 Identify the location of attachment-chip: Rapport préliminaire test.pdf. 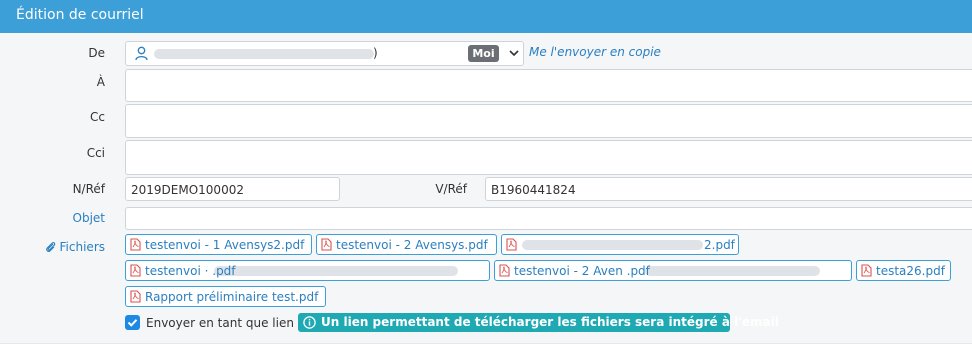
(225, 296).